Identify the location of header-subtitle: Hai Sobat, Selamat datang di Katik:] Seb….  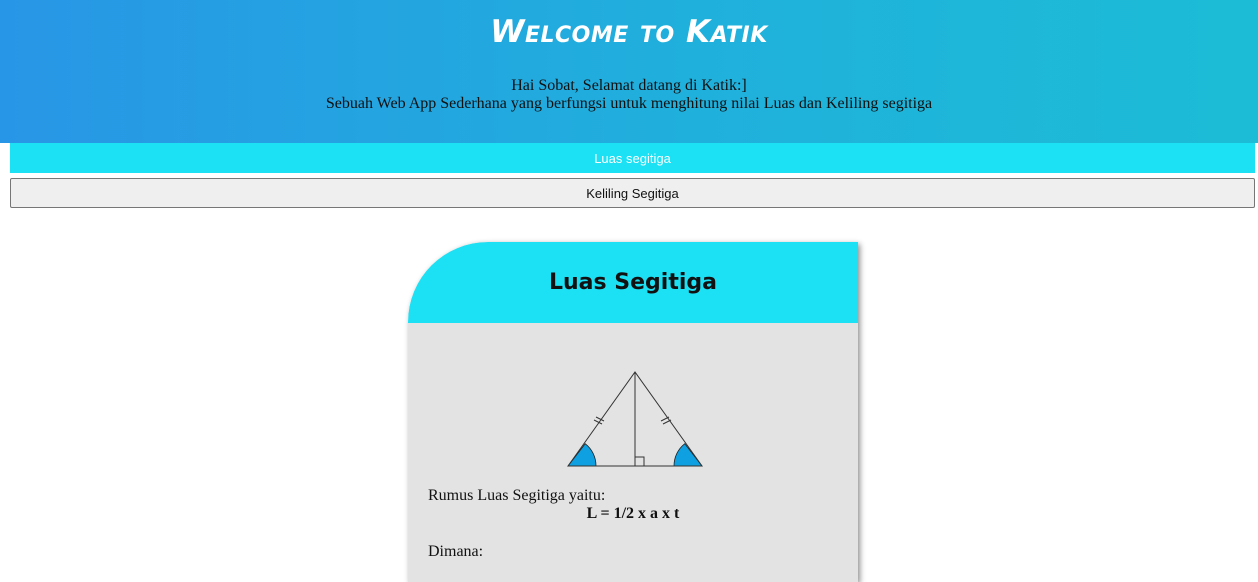
(629, 95).